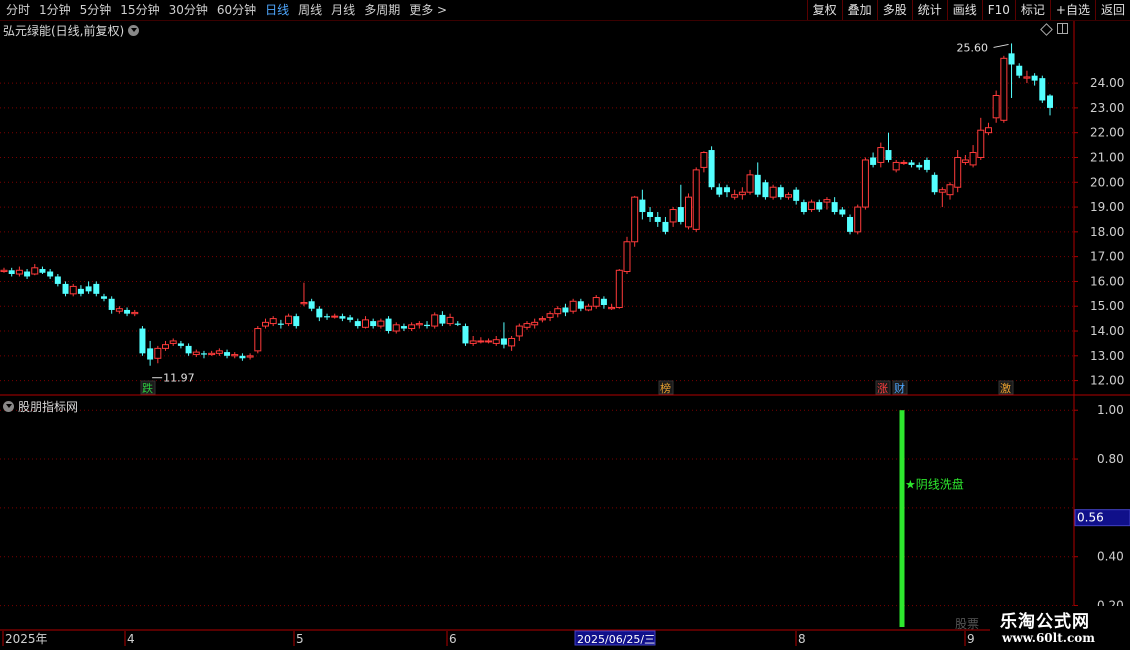 Image resolution: width=1130 pixels, height=650 pixels. I want to click on event-marker: 榜, so click(666, 387).